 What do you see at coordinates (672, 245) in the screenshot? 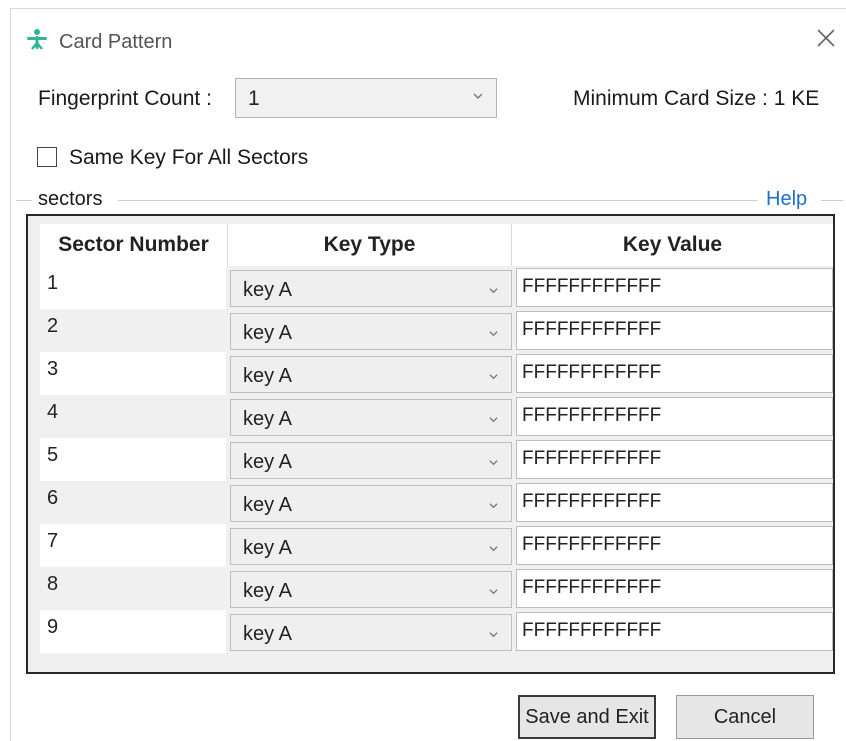
I see `header-key-value: Key Value` at bounding box center [672, 245].